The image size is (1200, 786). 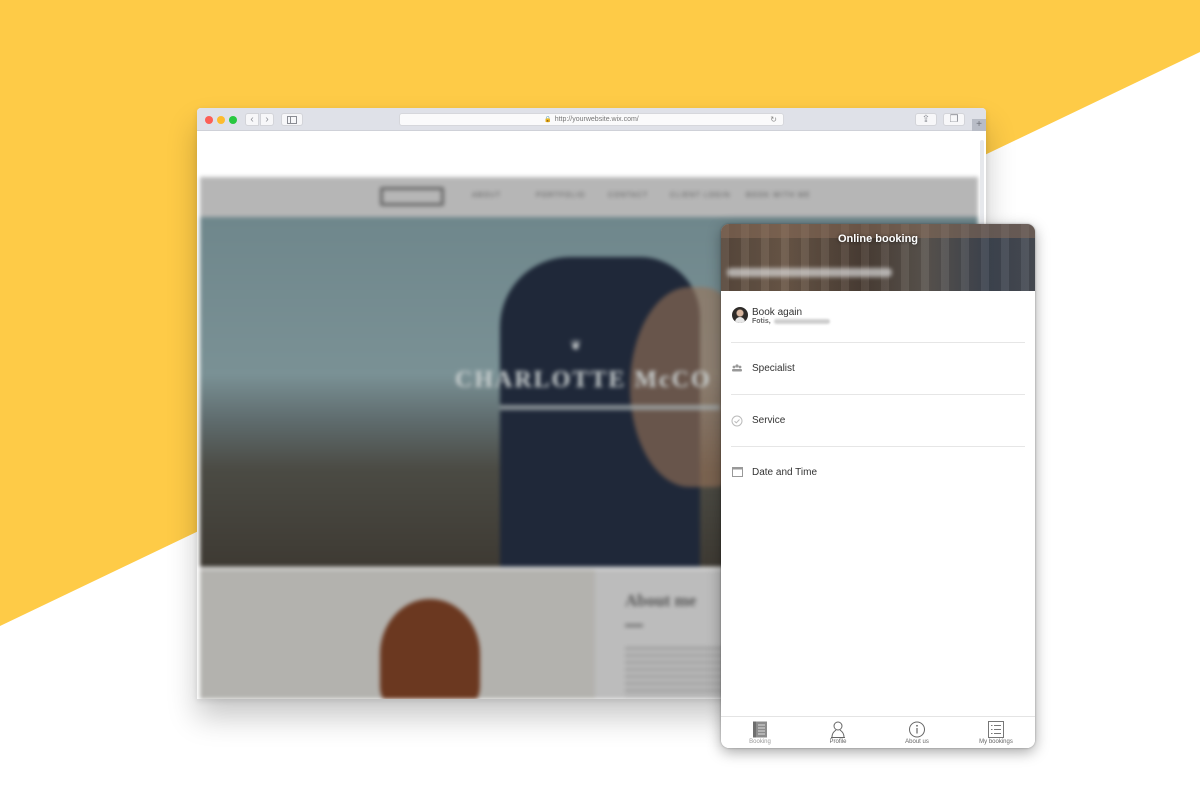 What do you see at coordinates (878, 239) in the screenshot?
I see `widget-title: Online booking` at bounding box center [878, 239].